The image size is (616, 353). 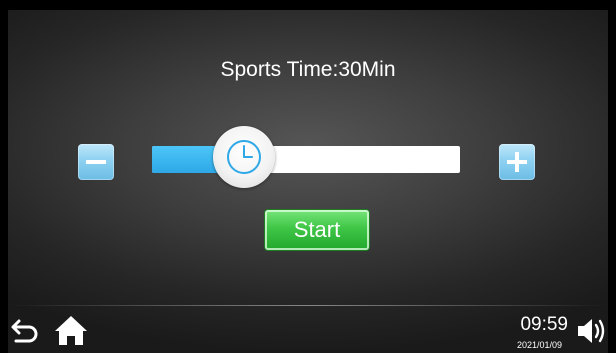 I want to click on home-icon, so click(x=71, y=330).